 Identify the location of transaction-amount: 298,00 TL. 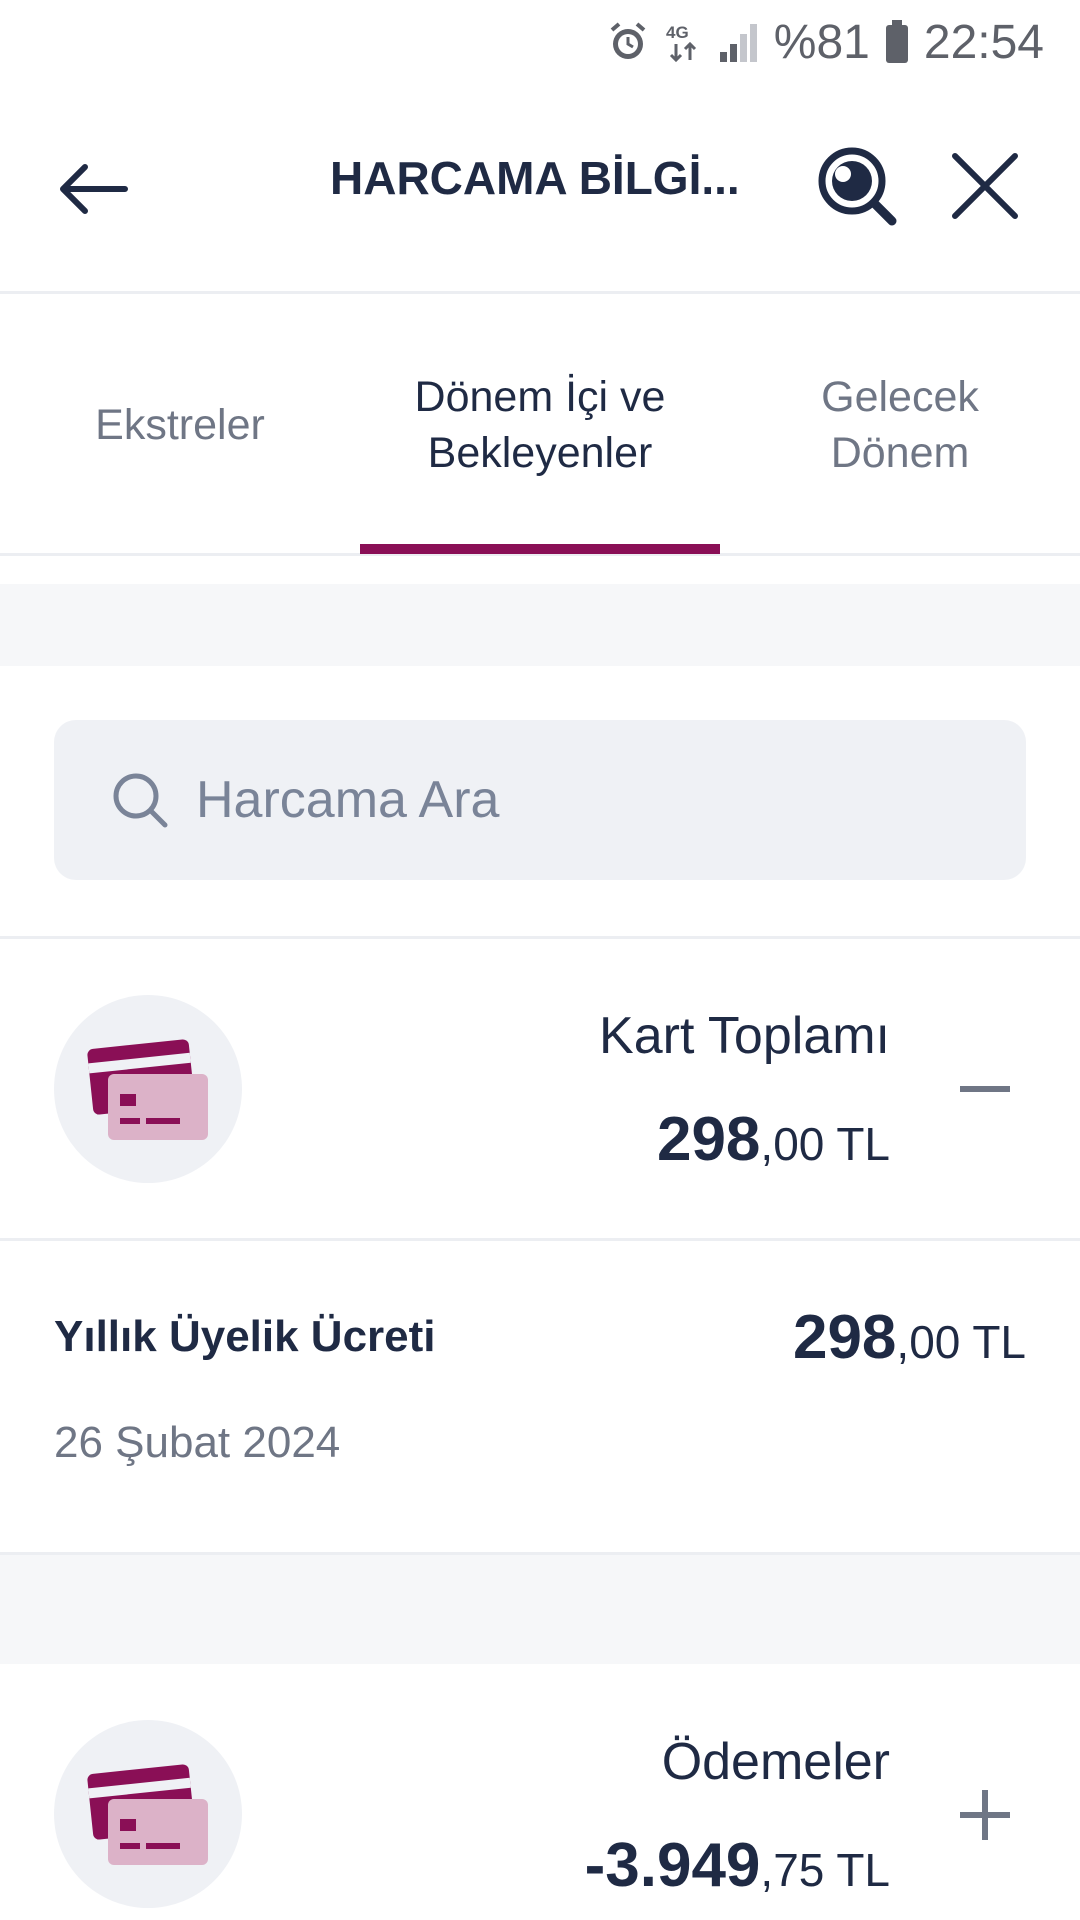
(909, 1337).